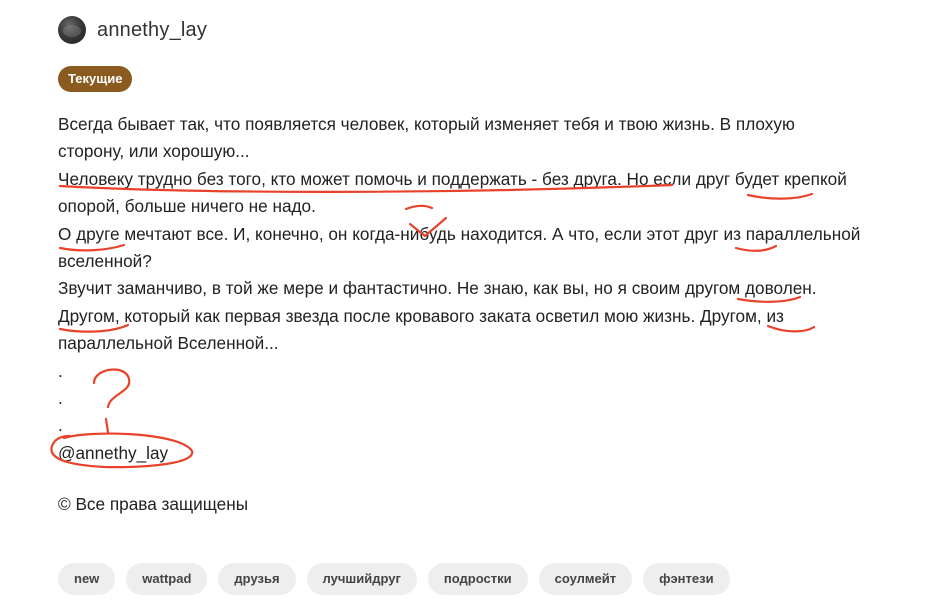  What do you see at coordinates (105, 260) in the screenshot?
I see `story-line: вселенной?` at bounding box center [105, 260].